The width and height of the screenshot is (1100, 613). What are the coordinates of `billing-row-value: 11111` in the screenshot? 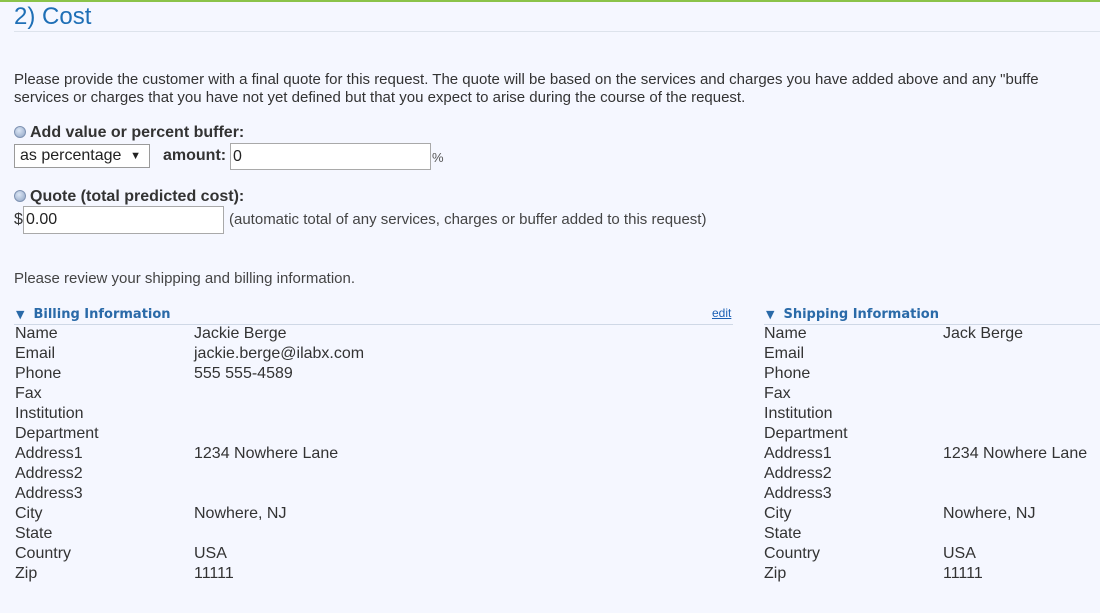 It's located at (214, 573).